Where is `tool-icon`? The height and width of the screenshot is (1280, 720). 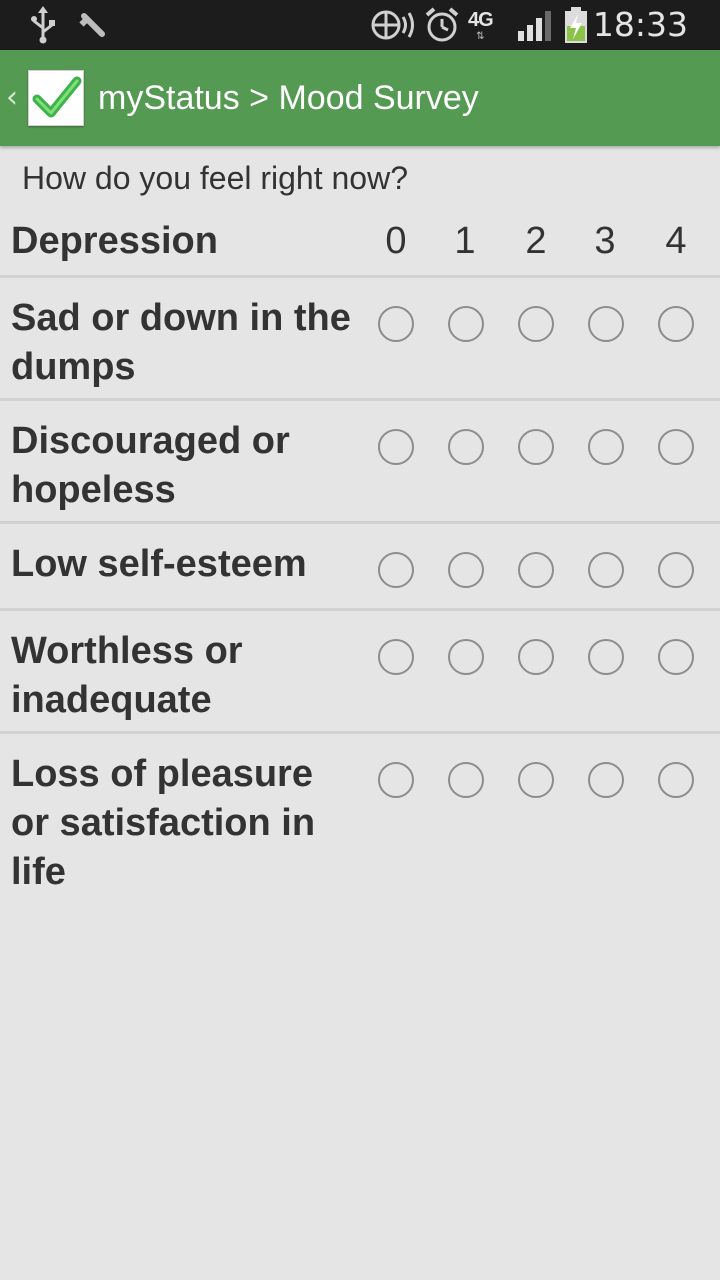
tool-icon is located at coordinates (93, 25).